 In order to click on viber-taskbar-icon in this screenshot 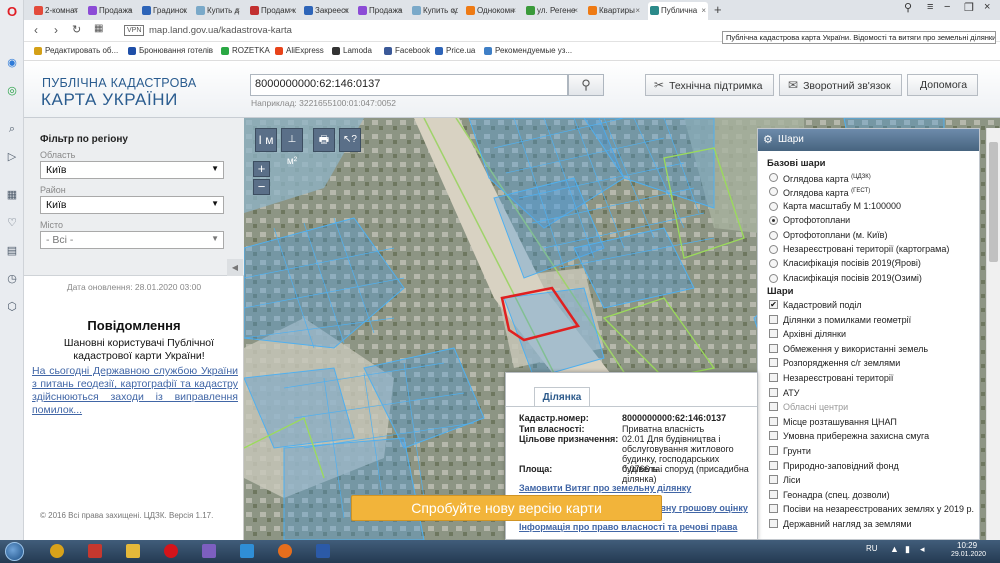, I will do `click(209, 551)`.